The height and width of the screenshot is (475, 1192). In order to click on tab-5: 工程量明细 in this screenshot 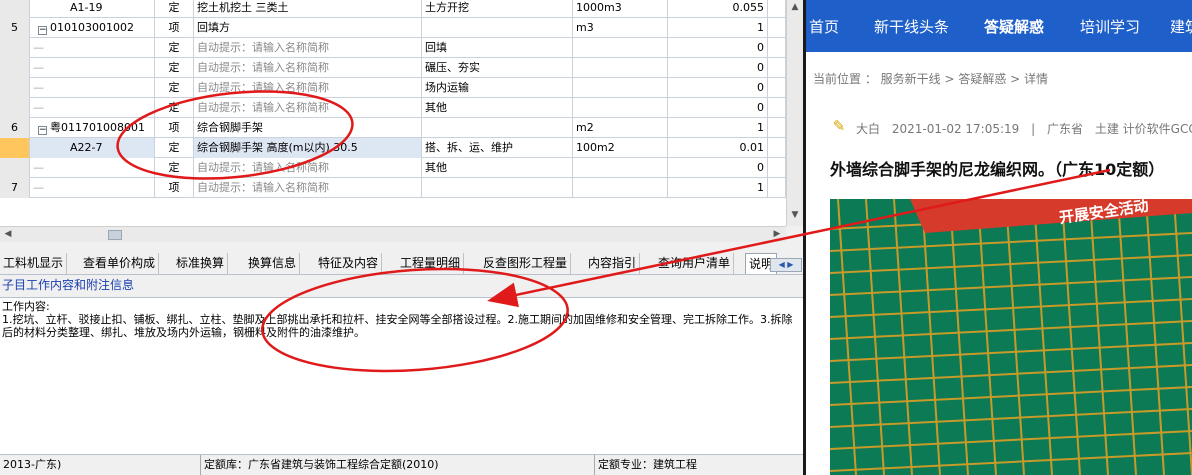, I will do `click(431, 263)`.